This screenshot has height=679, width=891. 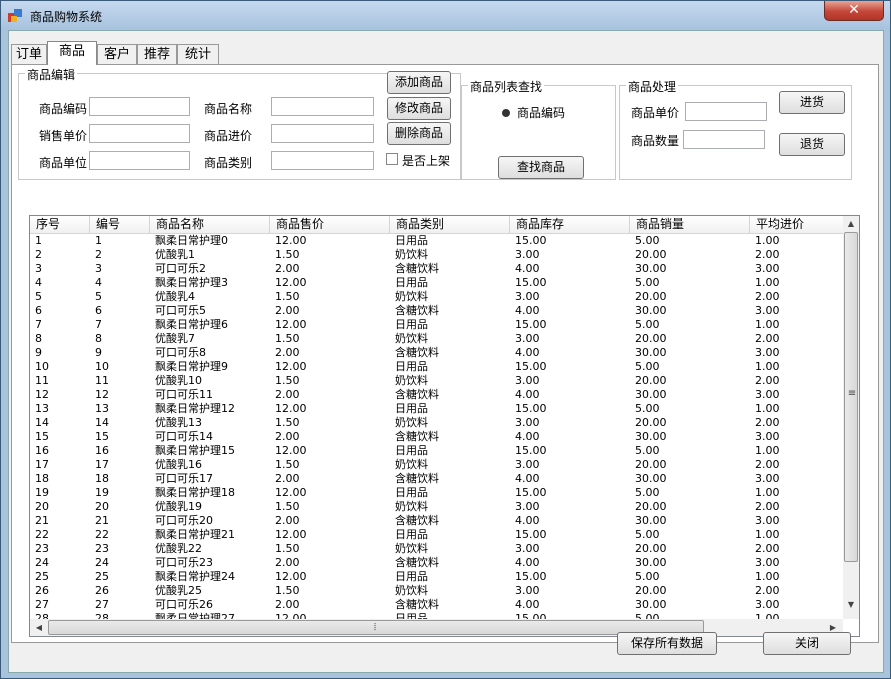 What do you see at coordinates (436, 255) in the screenshot?
I see `table-row: 2 2 优酸乳1 1.50 奶饮料 3.00 20.00 2.00` at bounding box center [436, 255].